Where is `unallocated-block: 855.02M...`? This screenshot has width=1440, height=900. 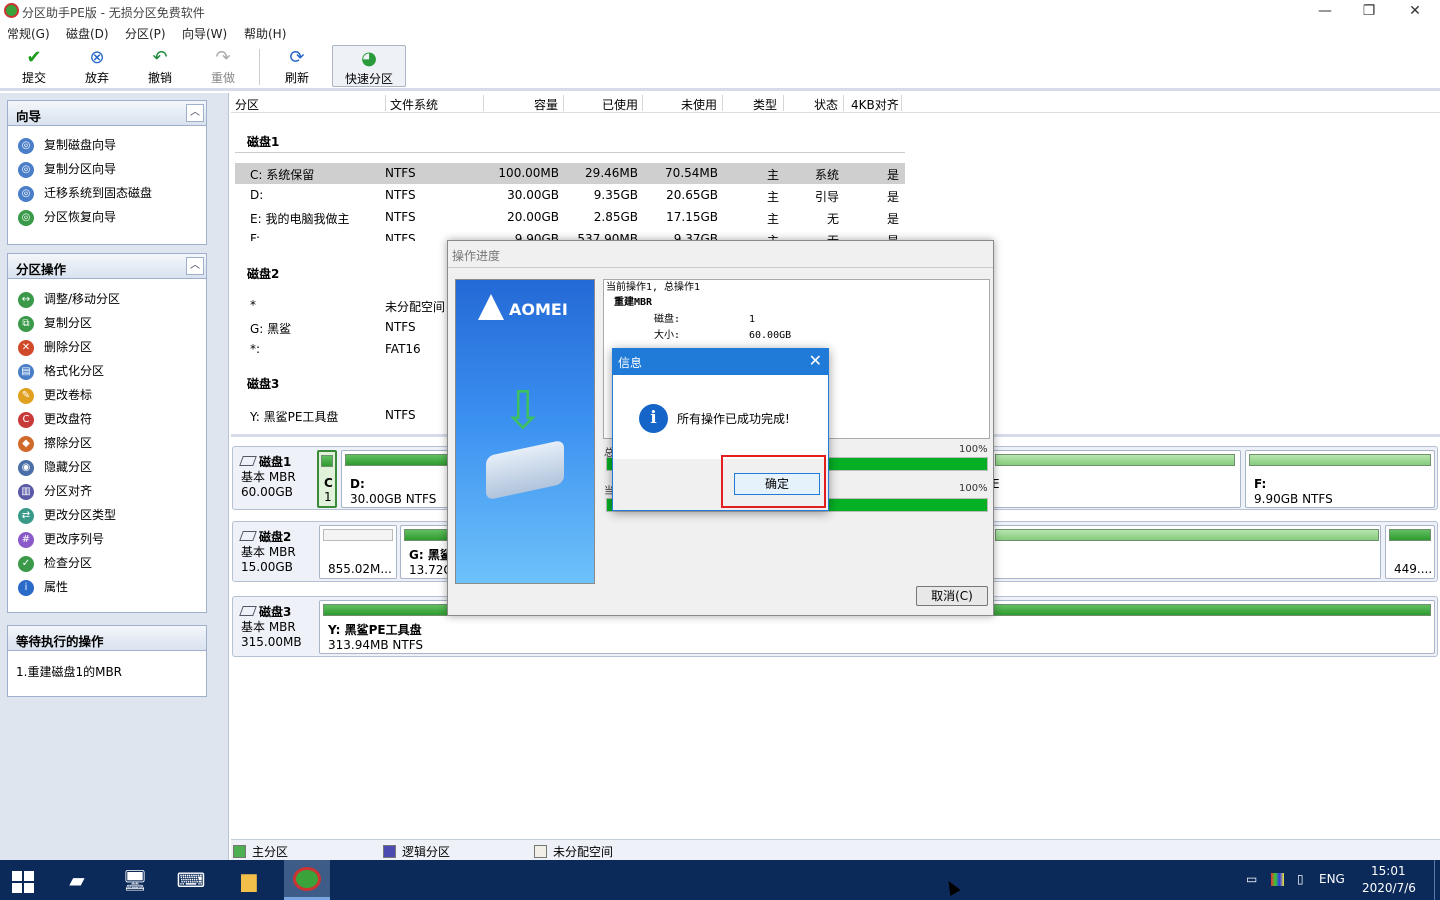 unallocated-block: 855.02M... is located at coordinates (358, 552).